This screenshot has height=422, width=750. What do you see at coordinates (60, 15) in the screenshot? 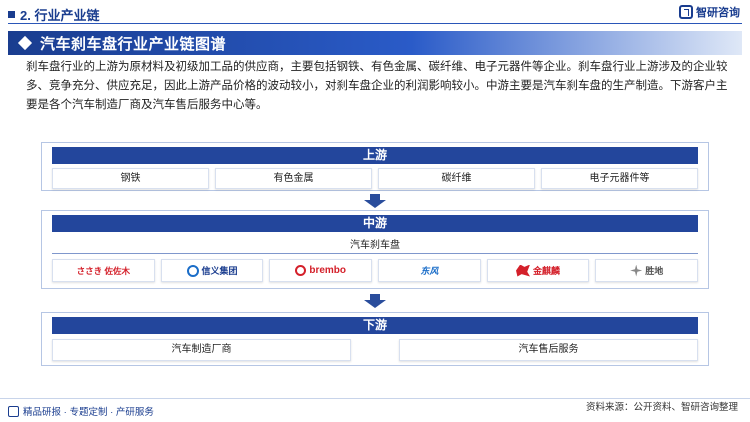
I see `section-label: 2. 行业产业链` at bounding box center [60, 15].